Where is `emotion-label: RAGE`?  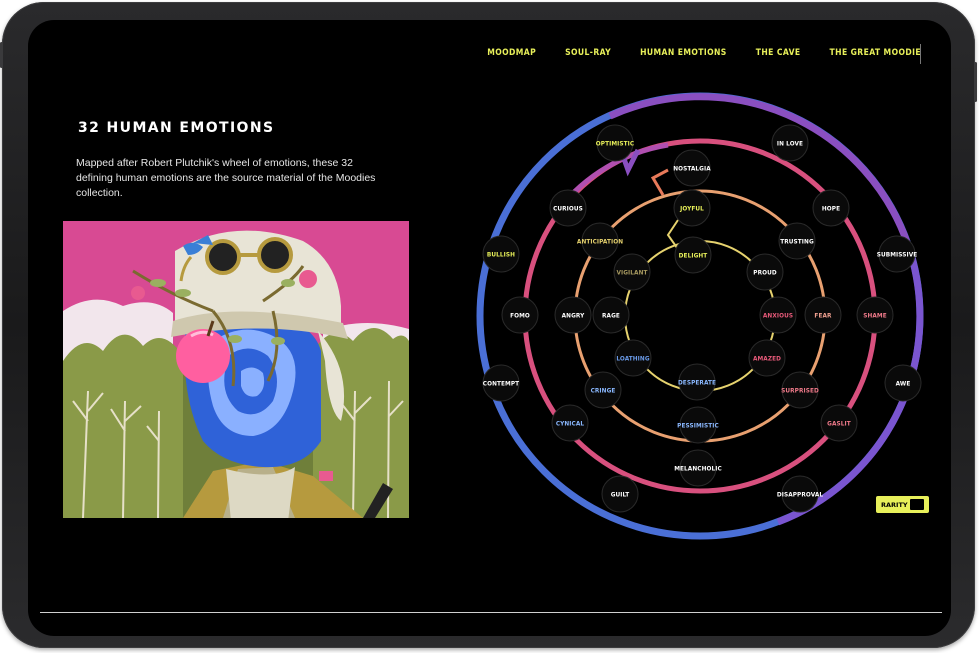 emotion-label: RAGE is located at coordinates (611, 315).